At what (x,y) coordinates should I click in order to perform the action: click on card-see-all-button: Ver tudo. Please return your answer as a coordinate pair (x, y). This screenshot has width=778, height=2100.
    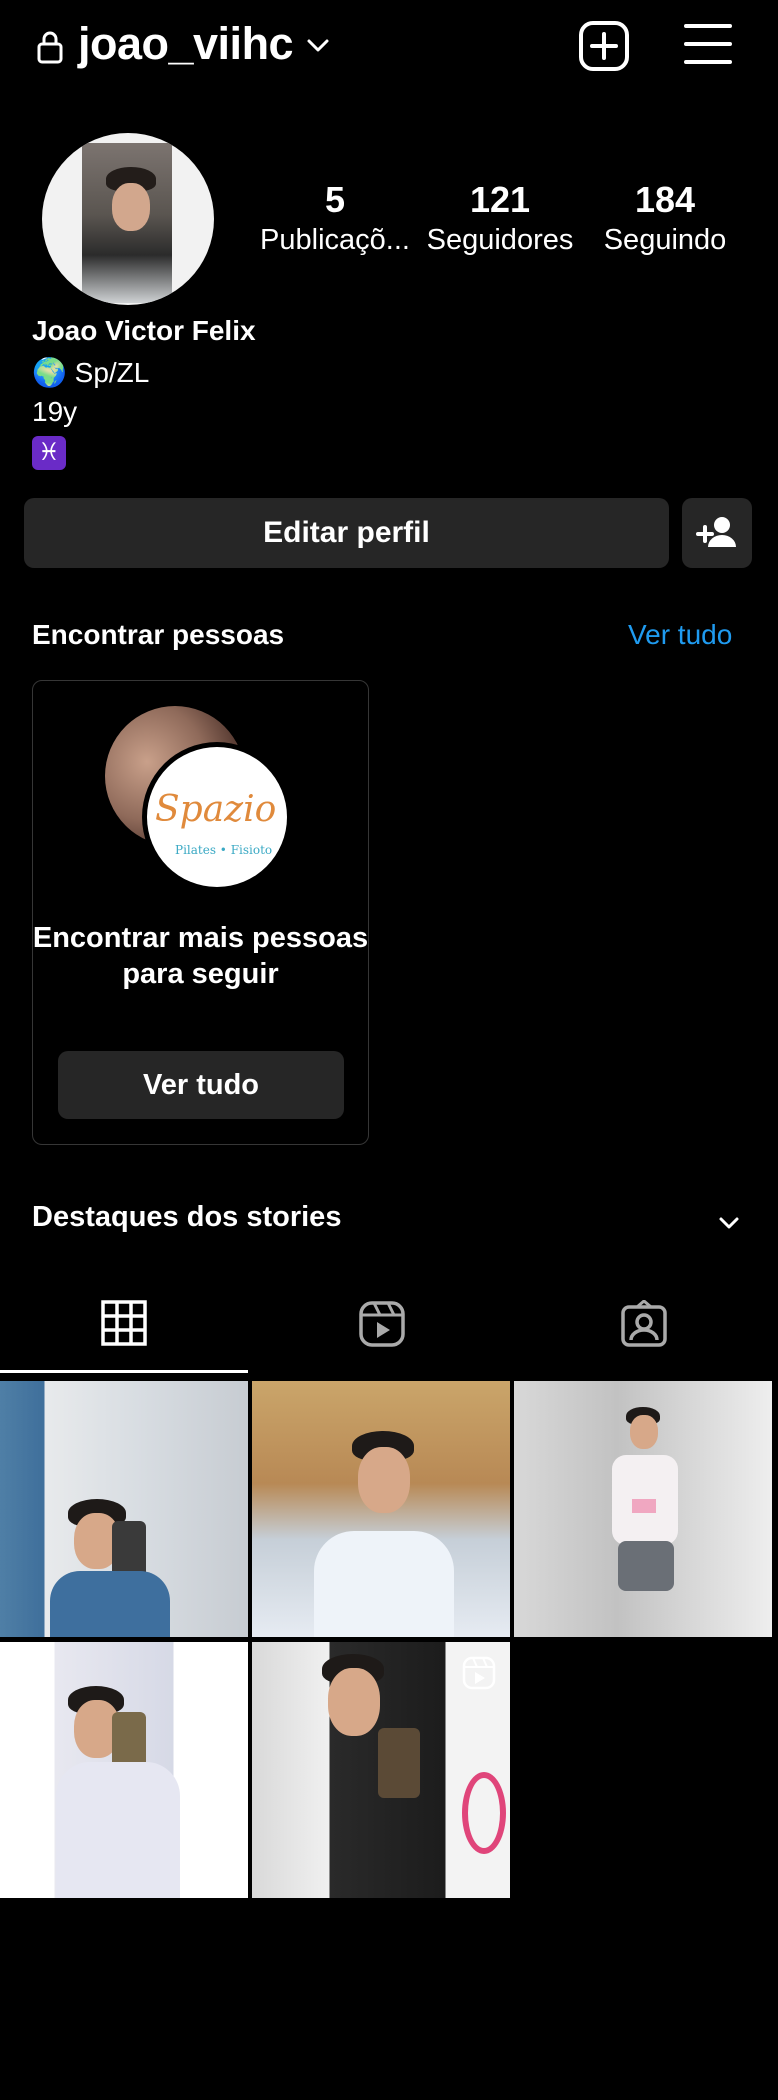
    Looking at the image, I should click on (201, 1085).